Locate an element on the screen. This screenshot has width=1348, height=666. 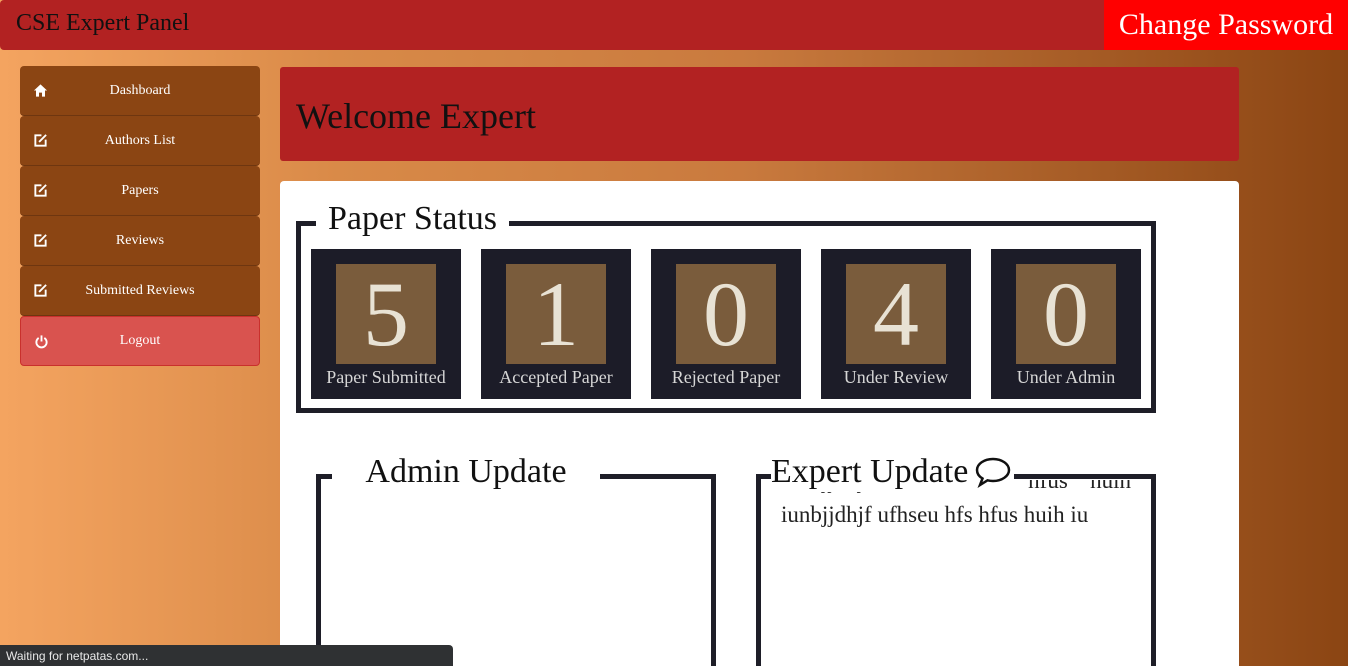
status-card-under-review: 4 Under Review is located at coordinates (896, 324).